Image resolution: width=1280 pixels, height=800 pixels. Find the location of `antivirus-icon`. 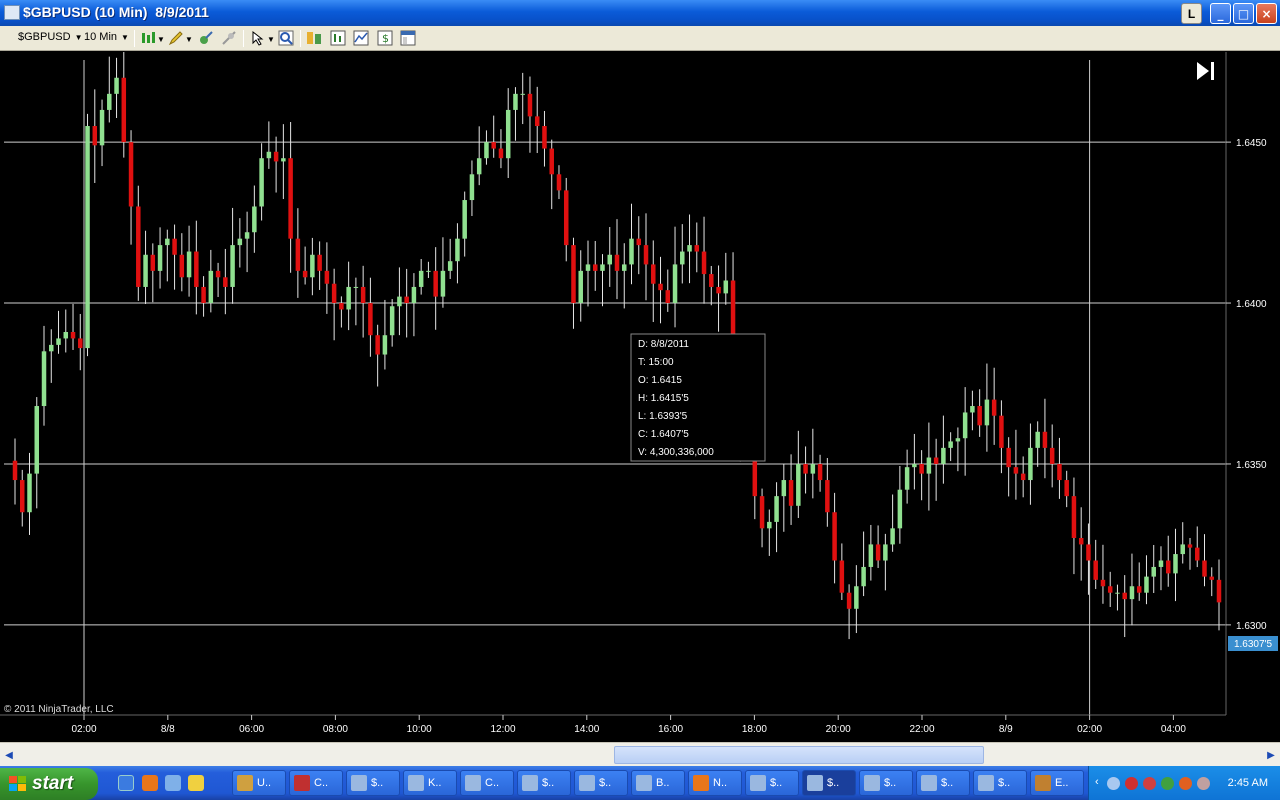

antivirus-icon is located at coordinates (1149, 783).